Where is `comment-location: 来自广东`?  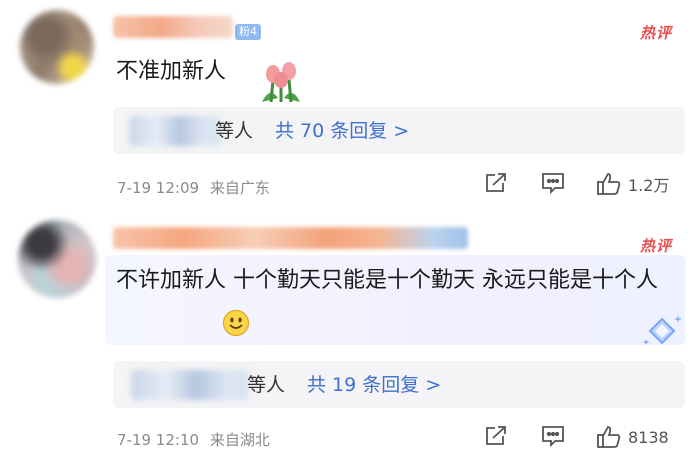 comment-location: 来自广东 is located at coordinates (239, 188).